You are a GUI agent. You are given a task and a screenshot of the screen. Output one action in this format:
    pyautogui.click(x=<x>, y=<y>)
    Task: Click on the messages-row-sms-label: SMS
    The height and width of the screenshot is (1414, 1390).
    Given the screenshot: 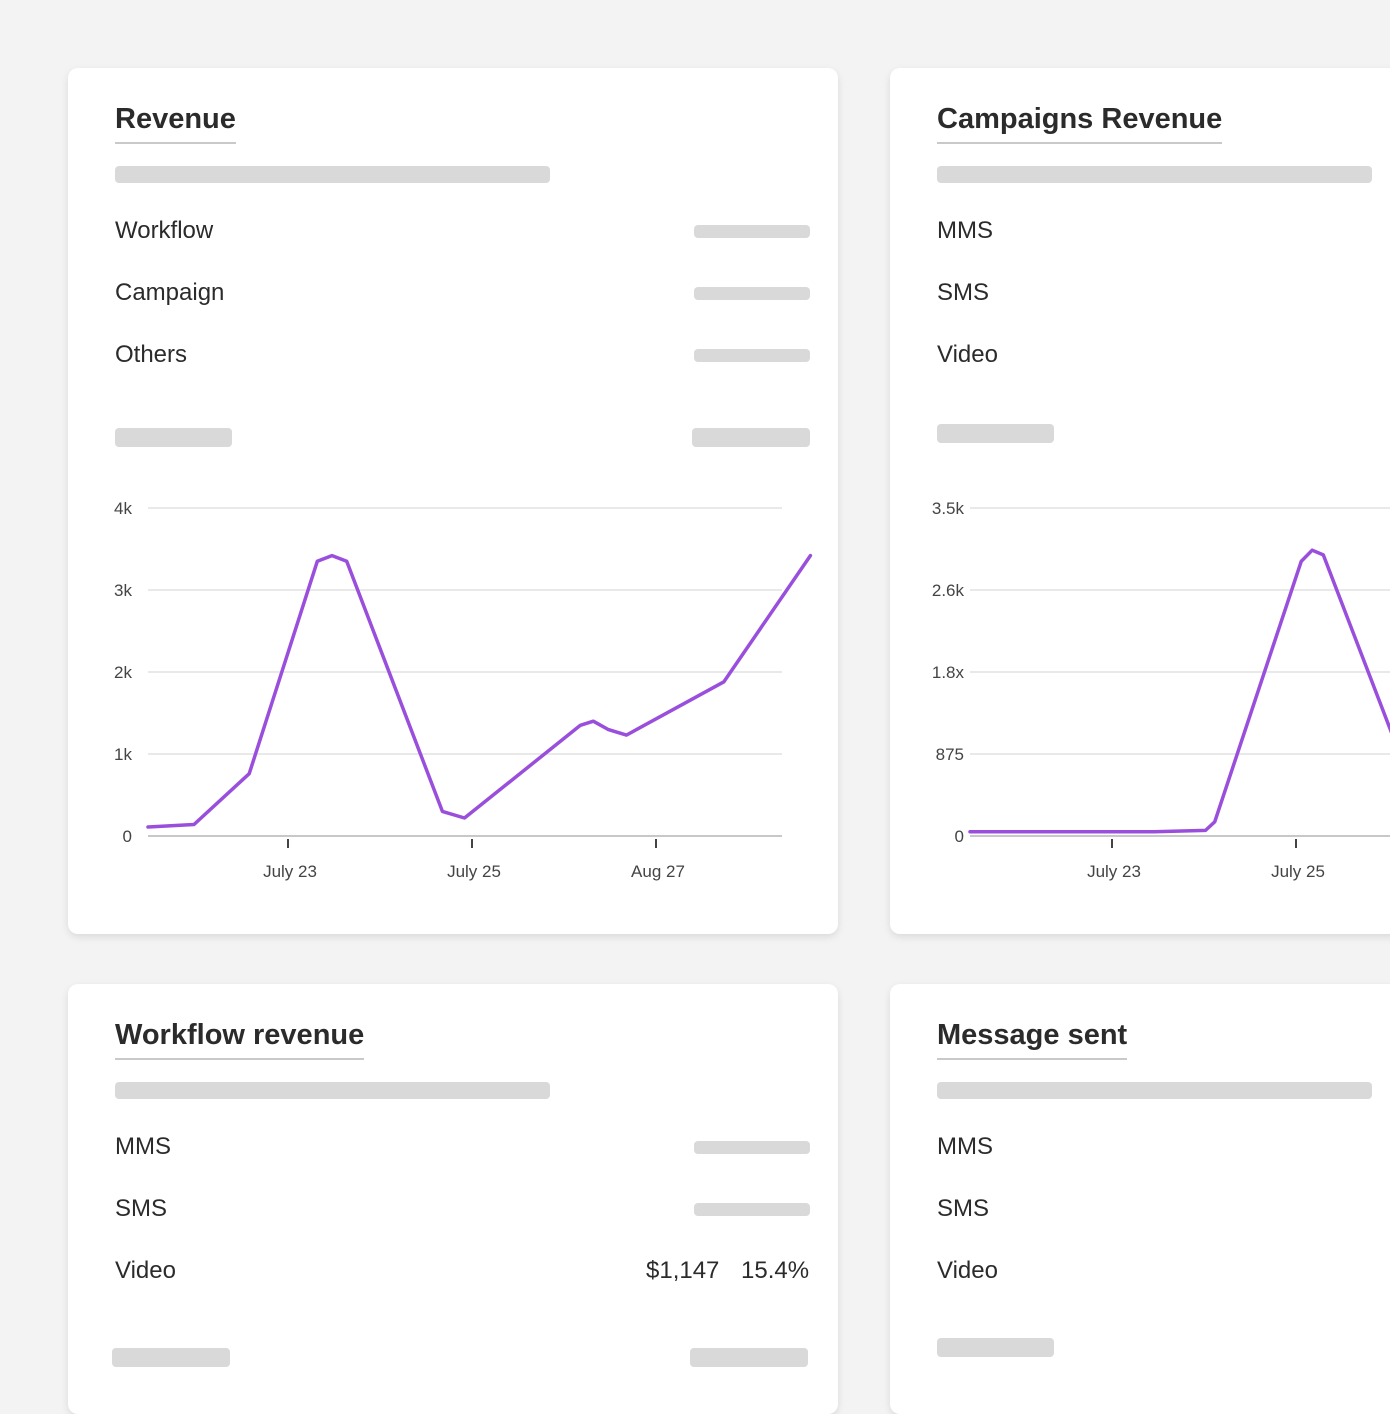 What is the action you would take?
    pyautogui.click(x=963, y=1208)
    